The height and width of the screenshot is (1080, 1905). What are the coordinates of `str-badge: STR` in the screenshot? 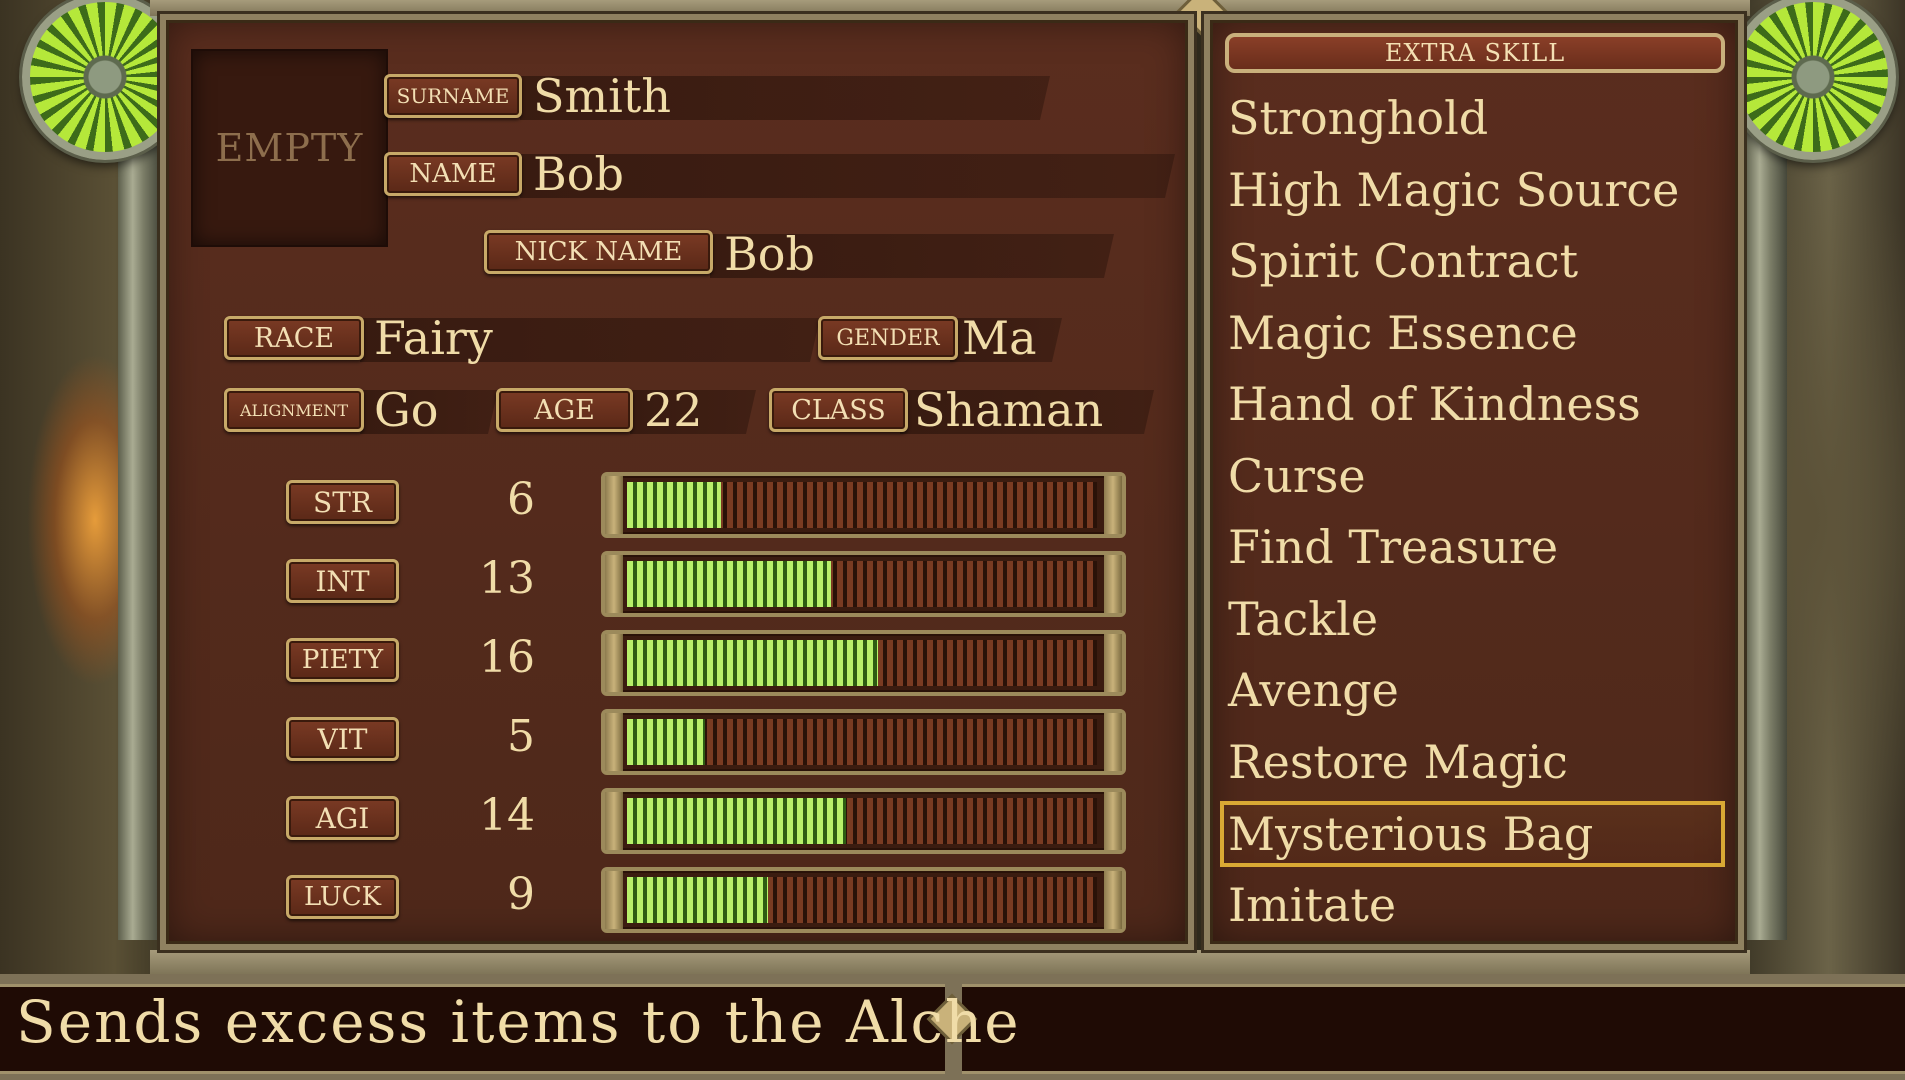 It's located at (342, 502).